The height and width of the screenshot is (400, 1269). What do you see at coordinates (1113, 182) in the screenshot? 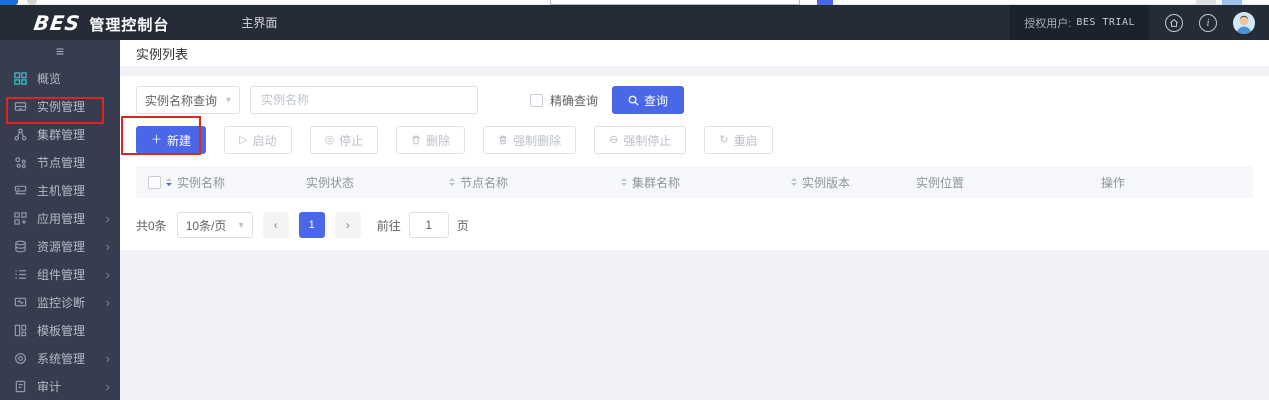
I see `column-label: 操作` at bounding box center [1113, 182].